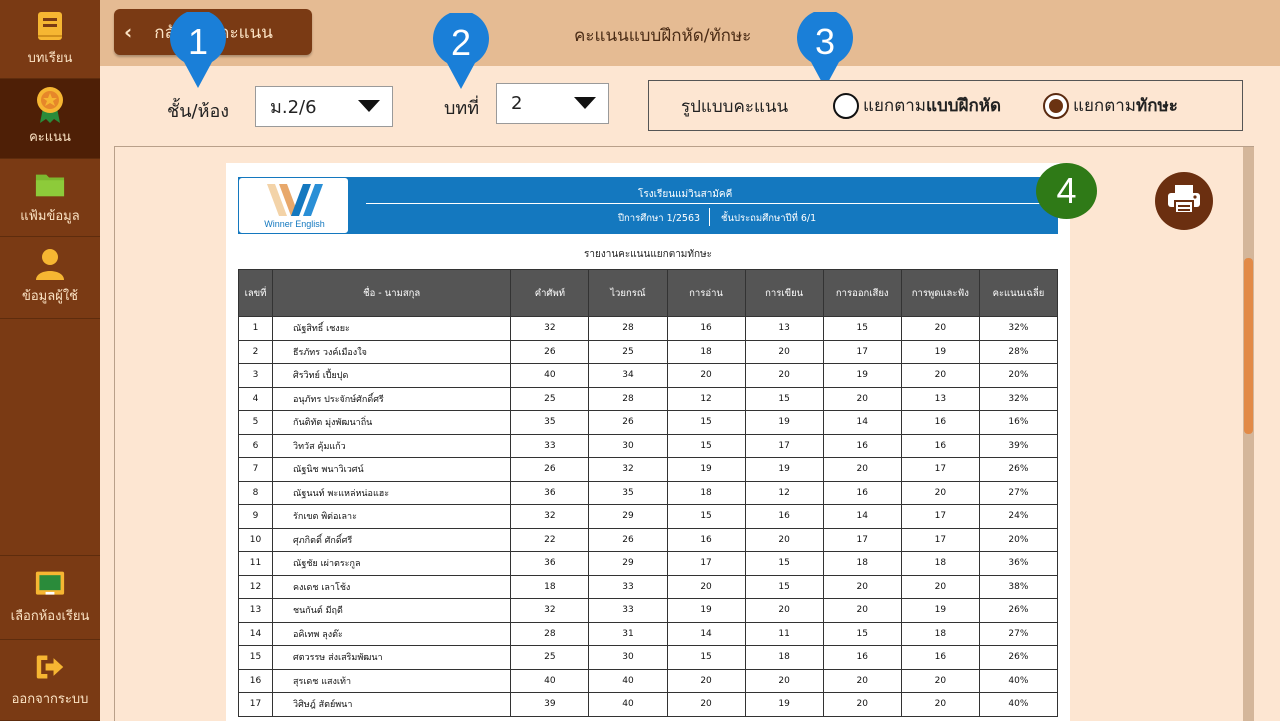  Describe the element at coordinates (50, 667) in the screenshot. I see `logout-icon` at that location.